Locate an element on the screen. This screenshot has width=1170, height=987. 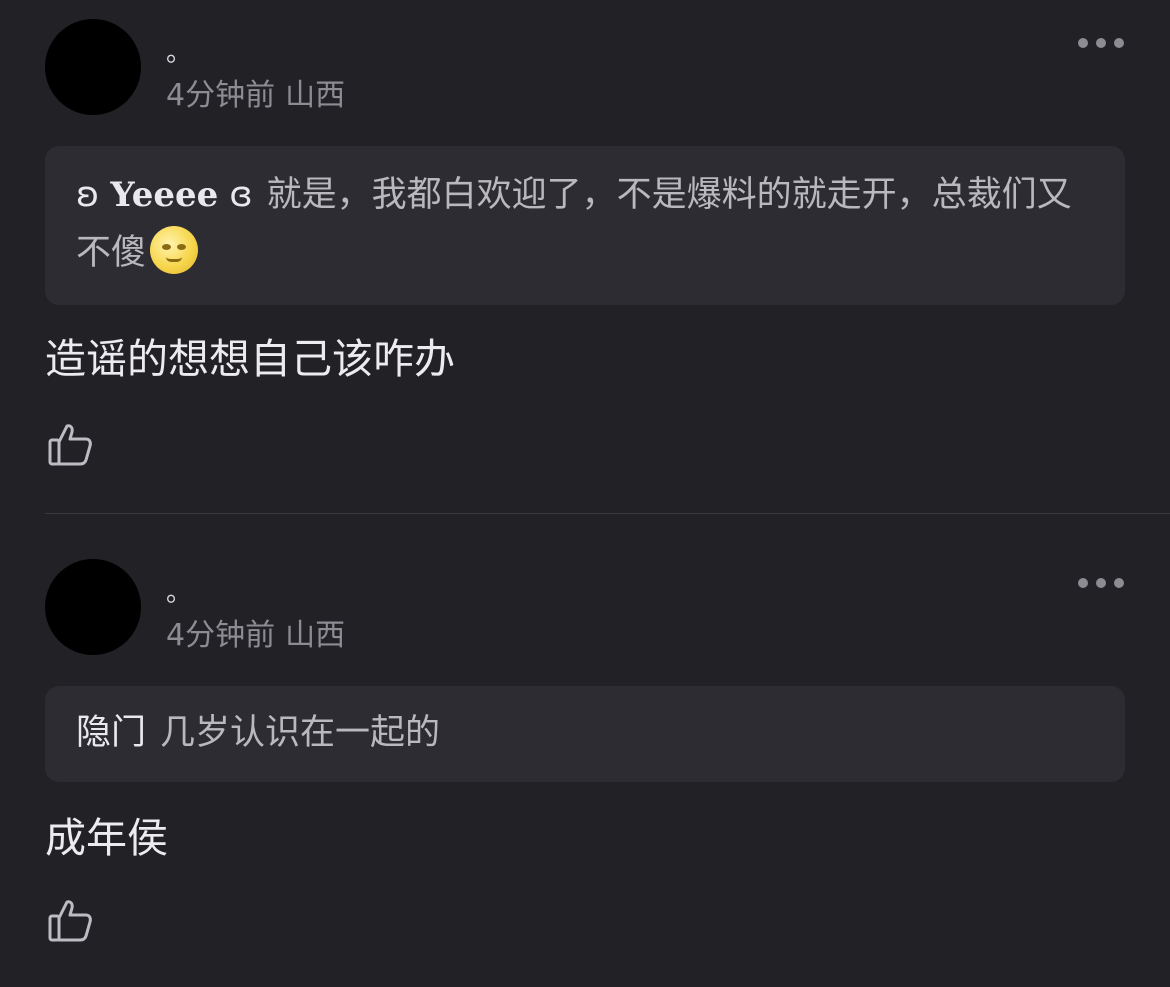
author-name: Yeeee is located at coordinates (164, 195).